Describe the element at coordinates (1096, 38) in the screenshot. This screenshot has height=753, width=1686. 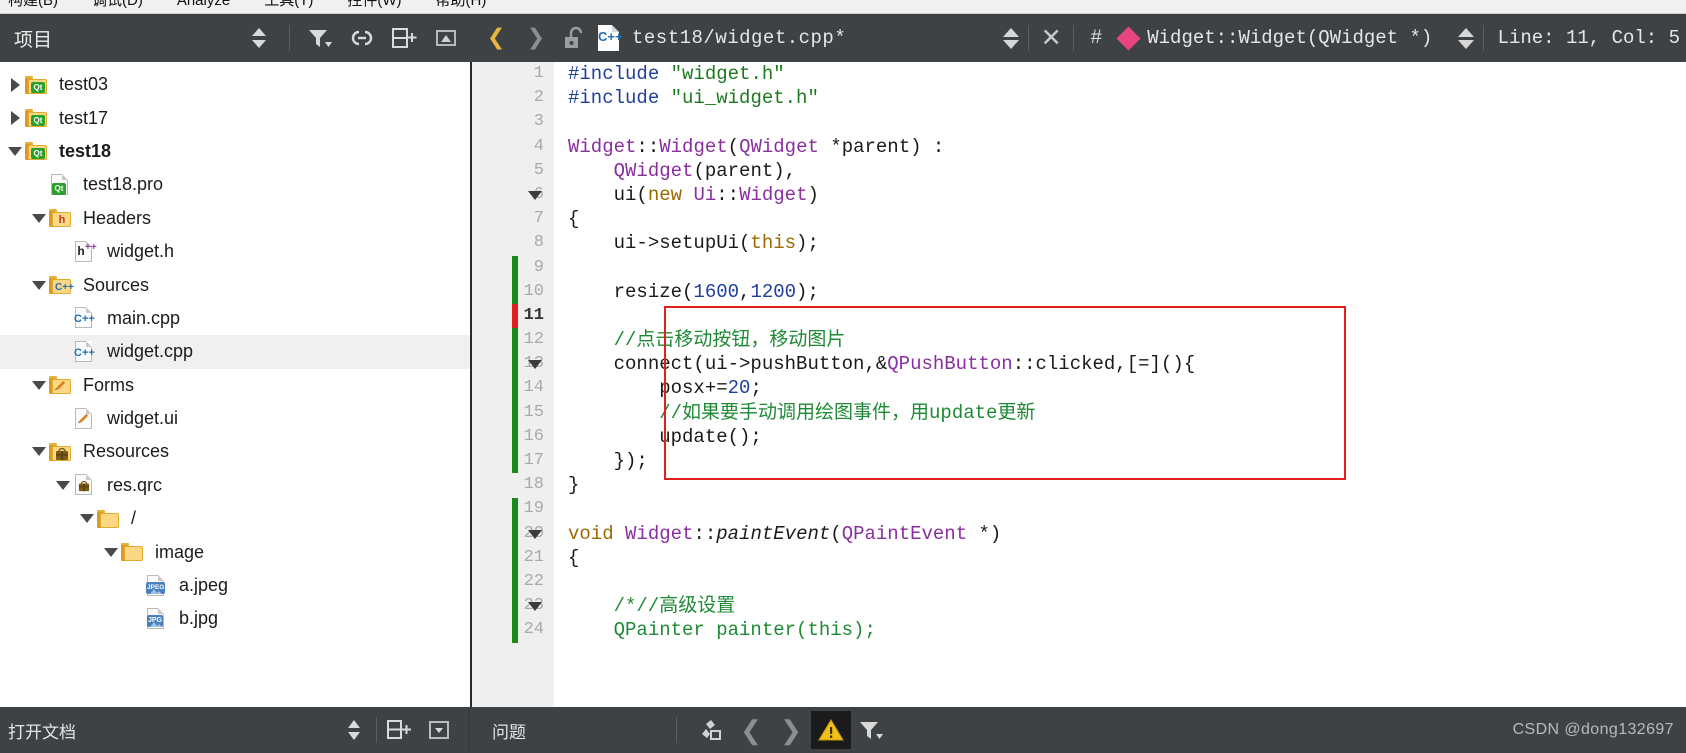
I see `line-number-toggle-icon: #` at that location.